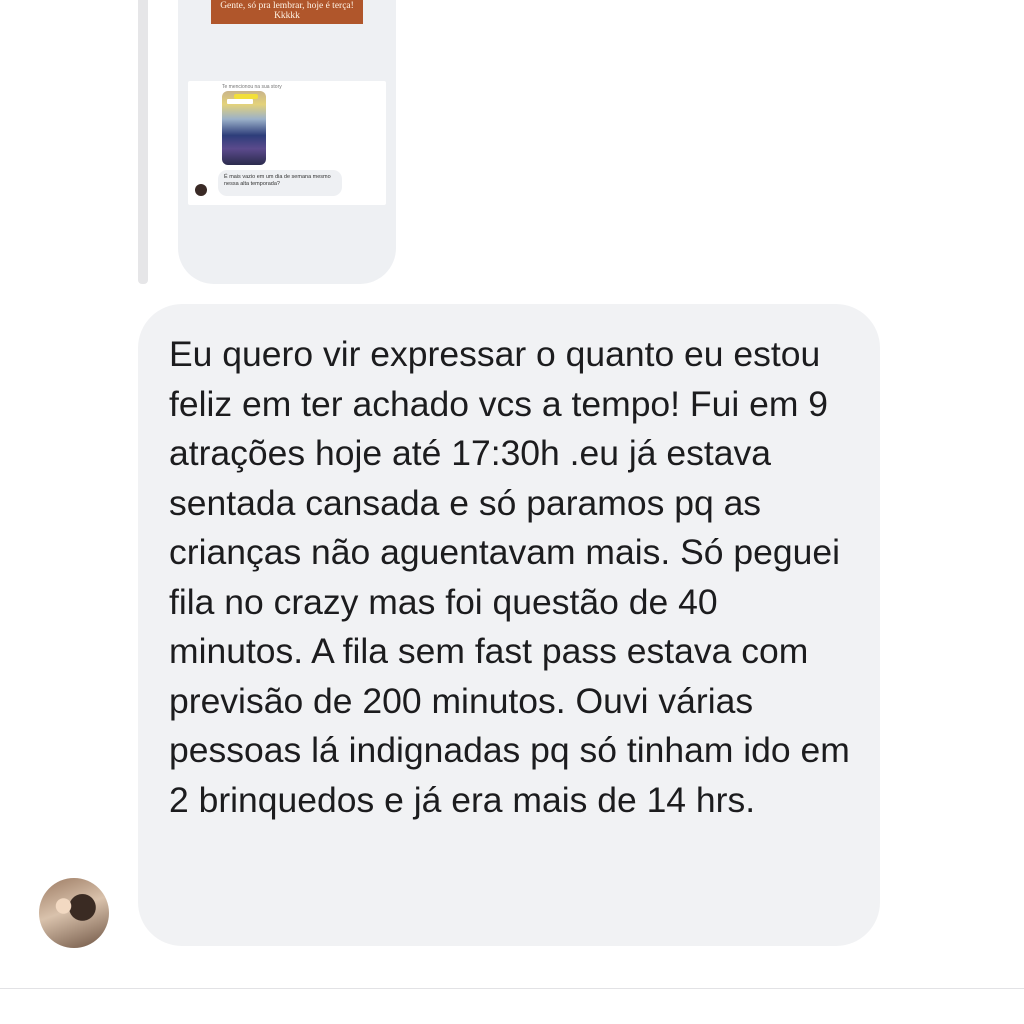  I want to click on message-highlight-segment: vir expressar o quanto eu, so click(518, 354).